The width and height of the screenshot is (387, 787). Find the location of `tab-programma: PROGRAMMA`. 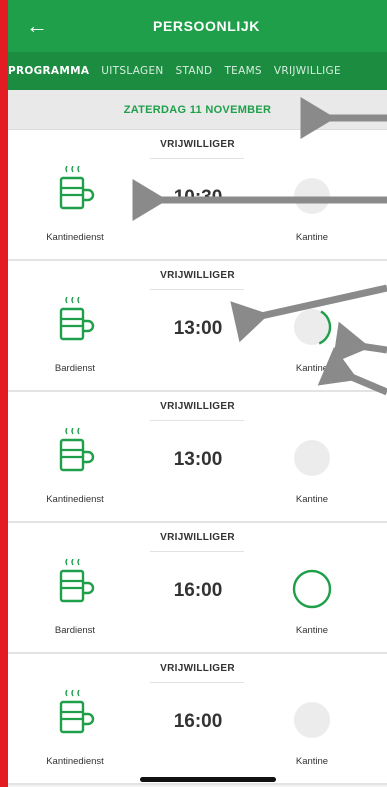

tab-programma: PROGRAMMA is located at coordinates (48, 71).